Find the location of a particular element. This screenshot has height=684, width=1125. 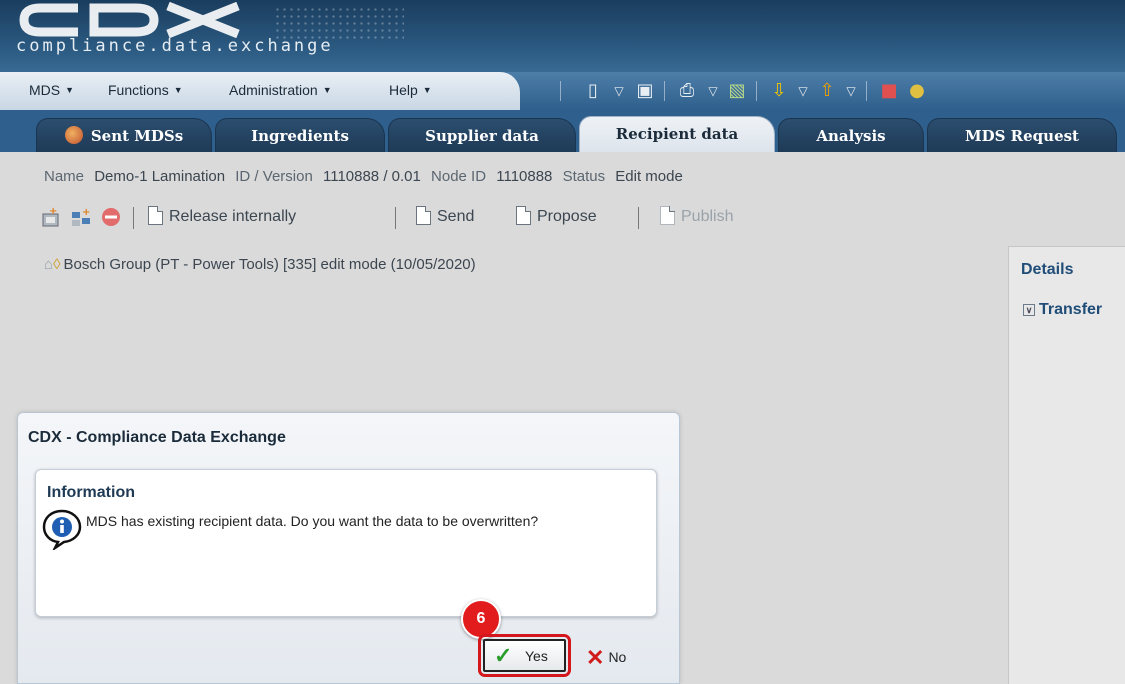

send-label: Send is located at coordinates (456, 216).